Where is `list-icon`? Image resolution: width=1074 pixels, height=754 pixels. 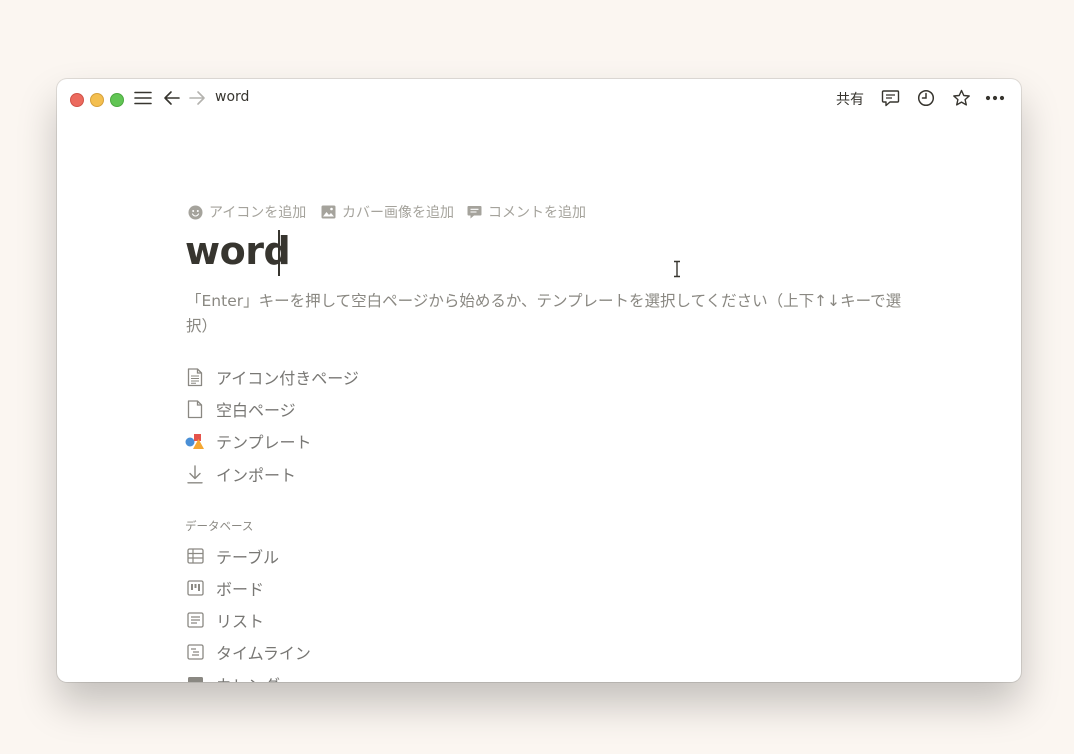 list-icon is located at coordinates (195, 620).